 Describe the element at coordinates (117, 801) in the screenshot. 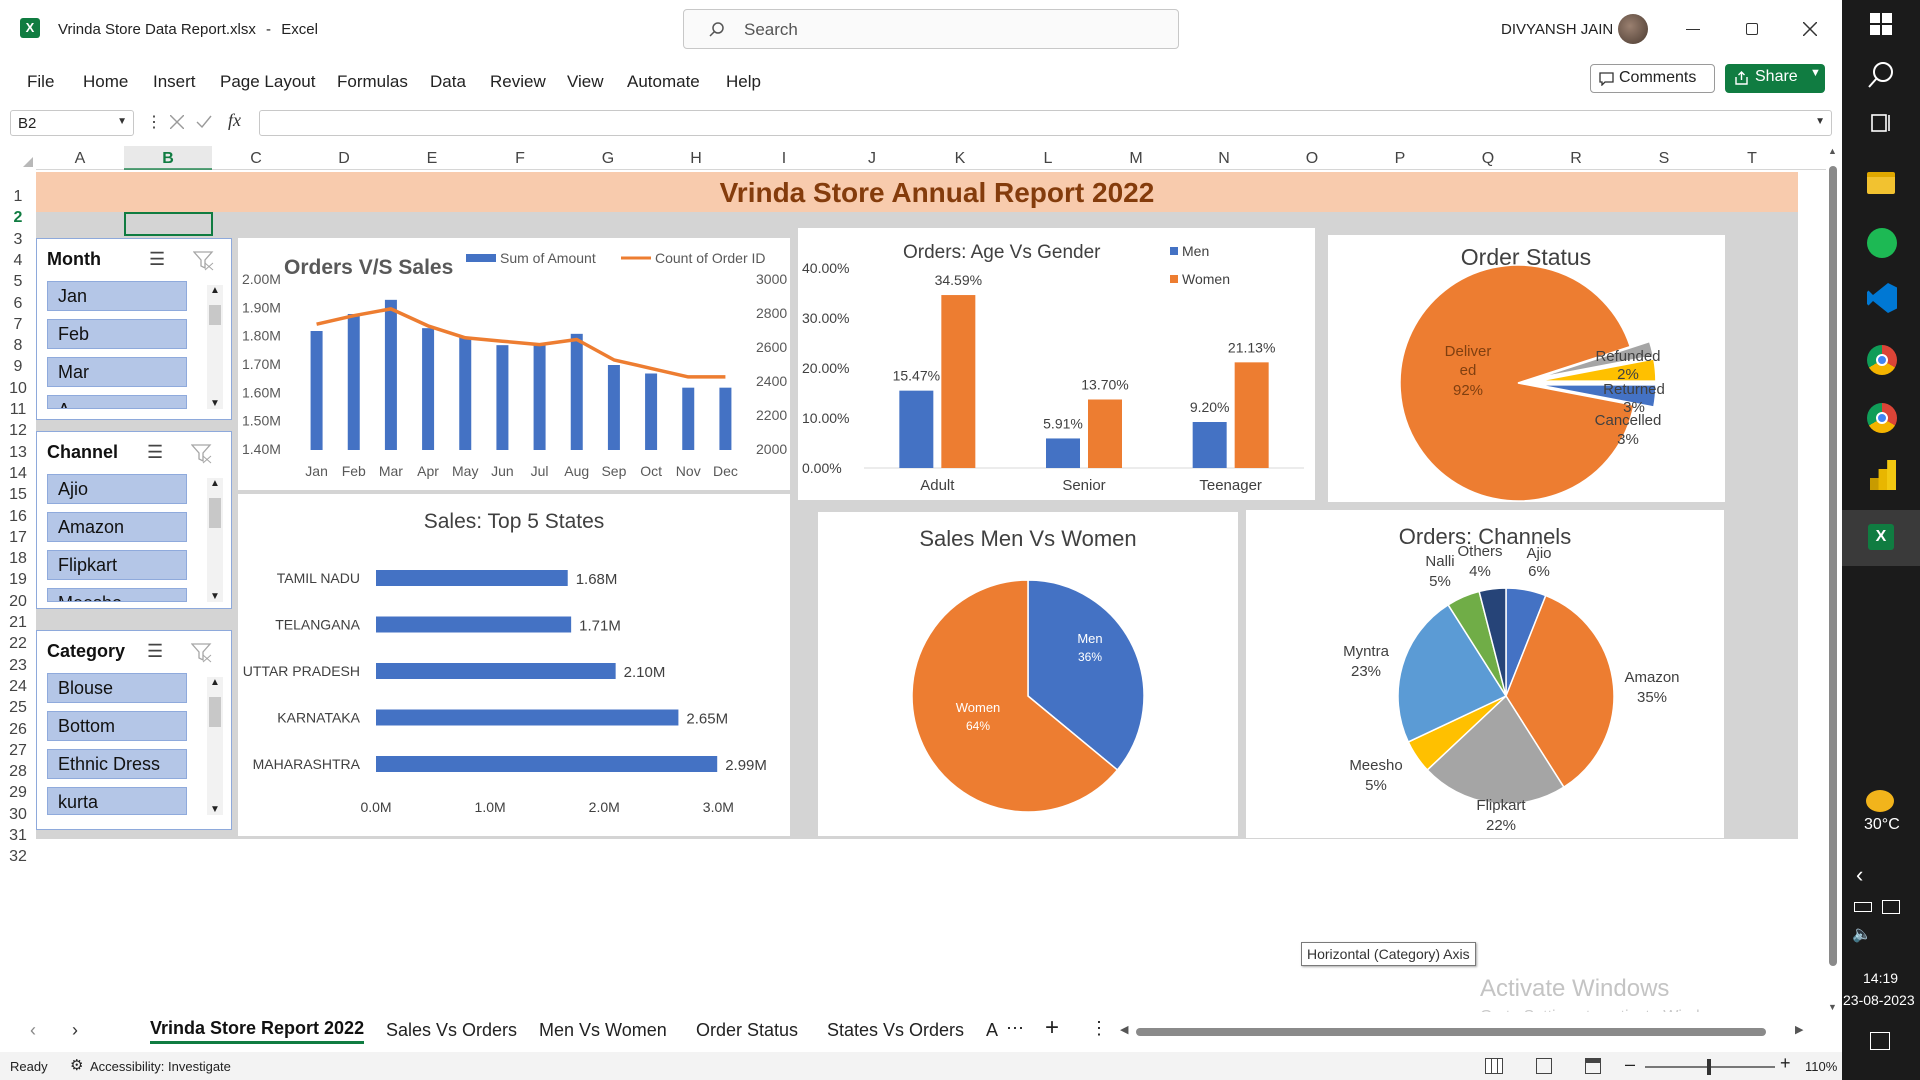

I see `slicer-item: kurta` at that location.